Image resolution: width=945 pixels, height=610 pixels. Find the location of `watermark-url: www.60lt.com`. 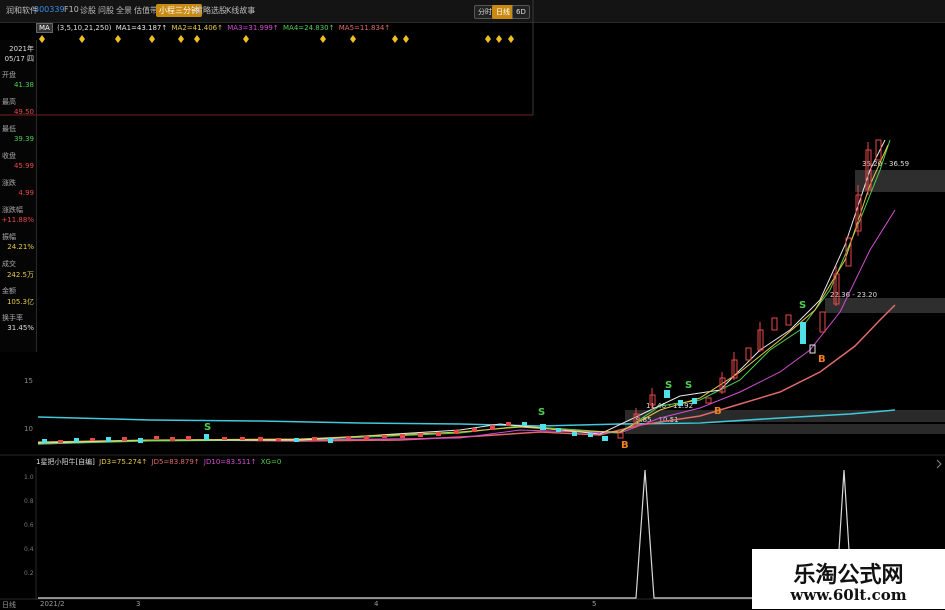

watermark-url: www.60lt.com is located at coordinates (848, 595).